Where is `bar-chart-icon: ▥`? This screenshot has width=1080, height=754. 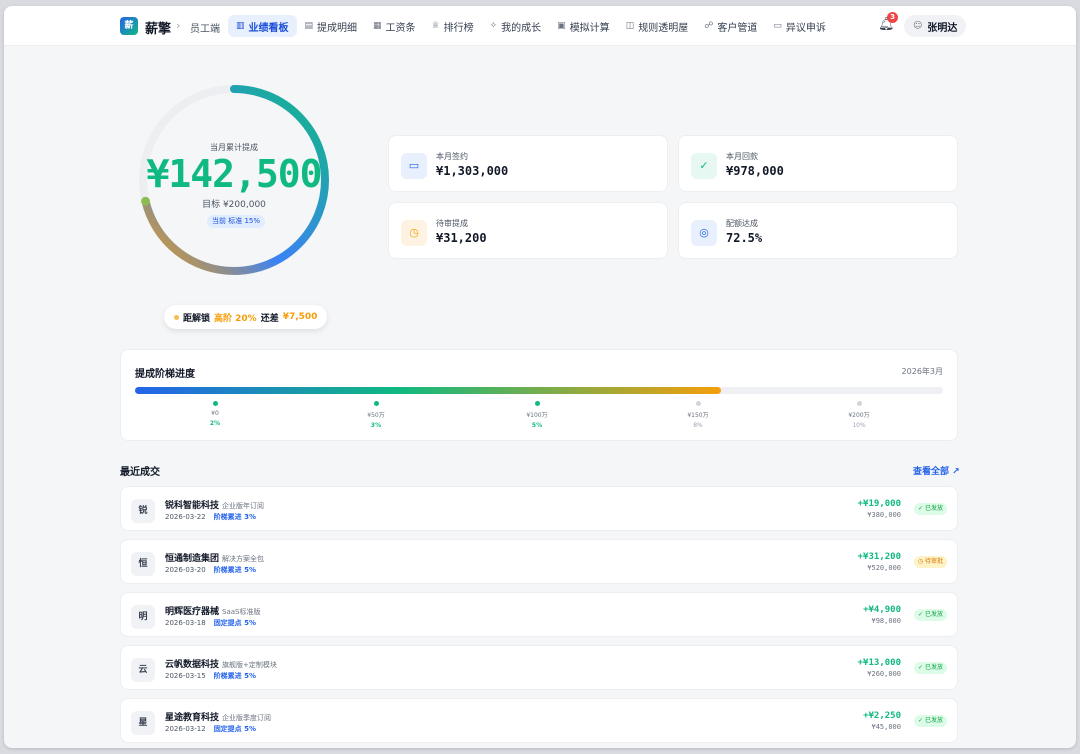
bar-chart-icon: ▥ is located at coordinates (240, 26).